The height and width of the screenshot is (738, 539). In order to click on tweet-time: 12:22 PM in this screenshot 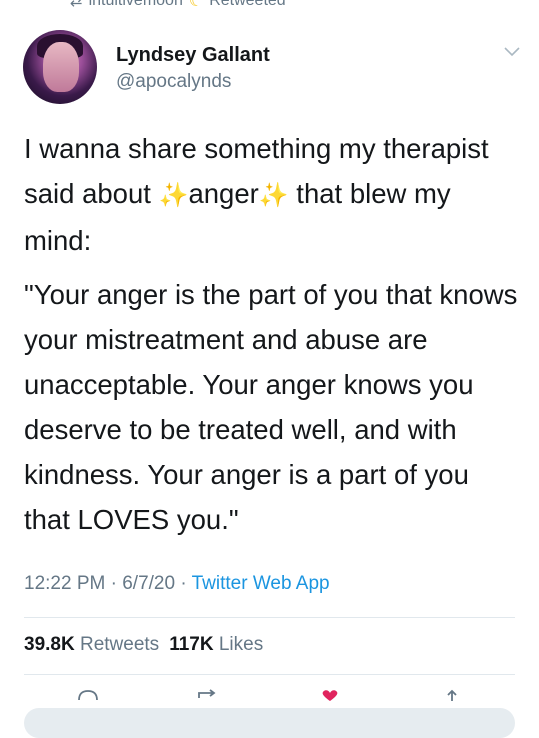, I will do `click(64, 583)`.